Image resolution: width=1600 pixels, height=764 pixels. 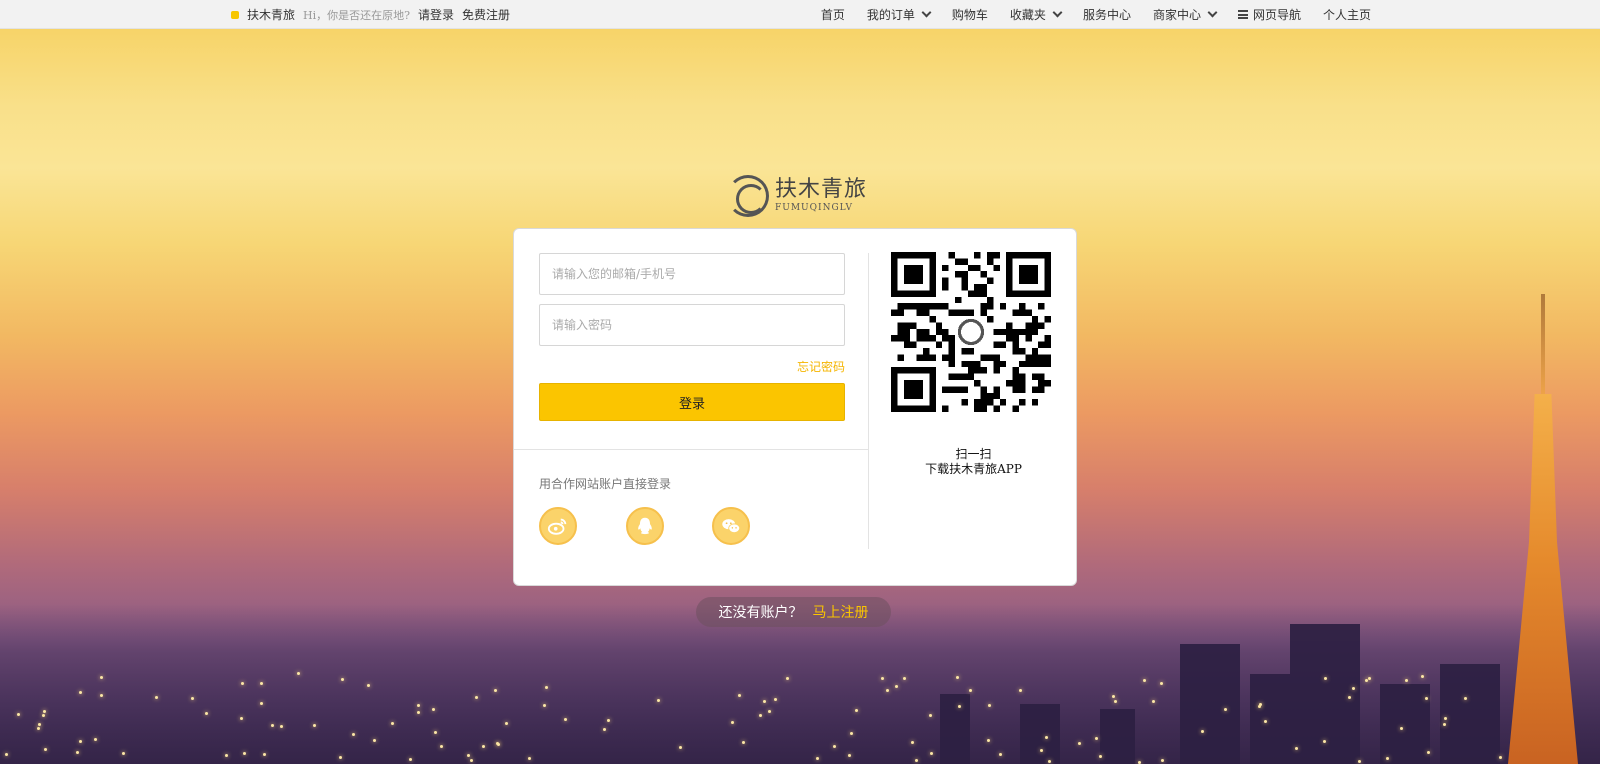 What do you see at coordinates (692, 402) in the screenshot?
I see `login-button: 登录` at bounding box center [692, 402].